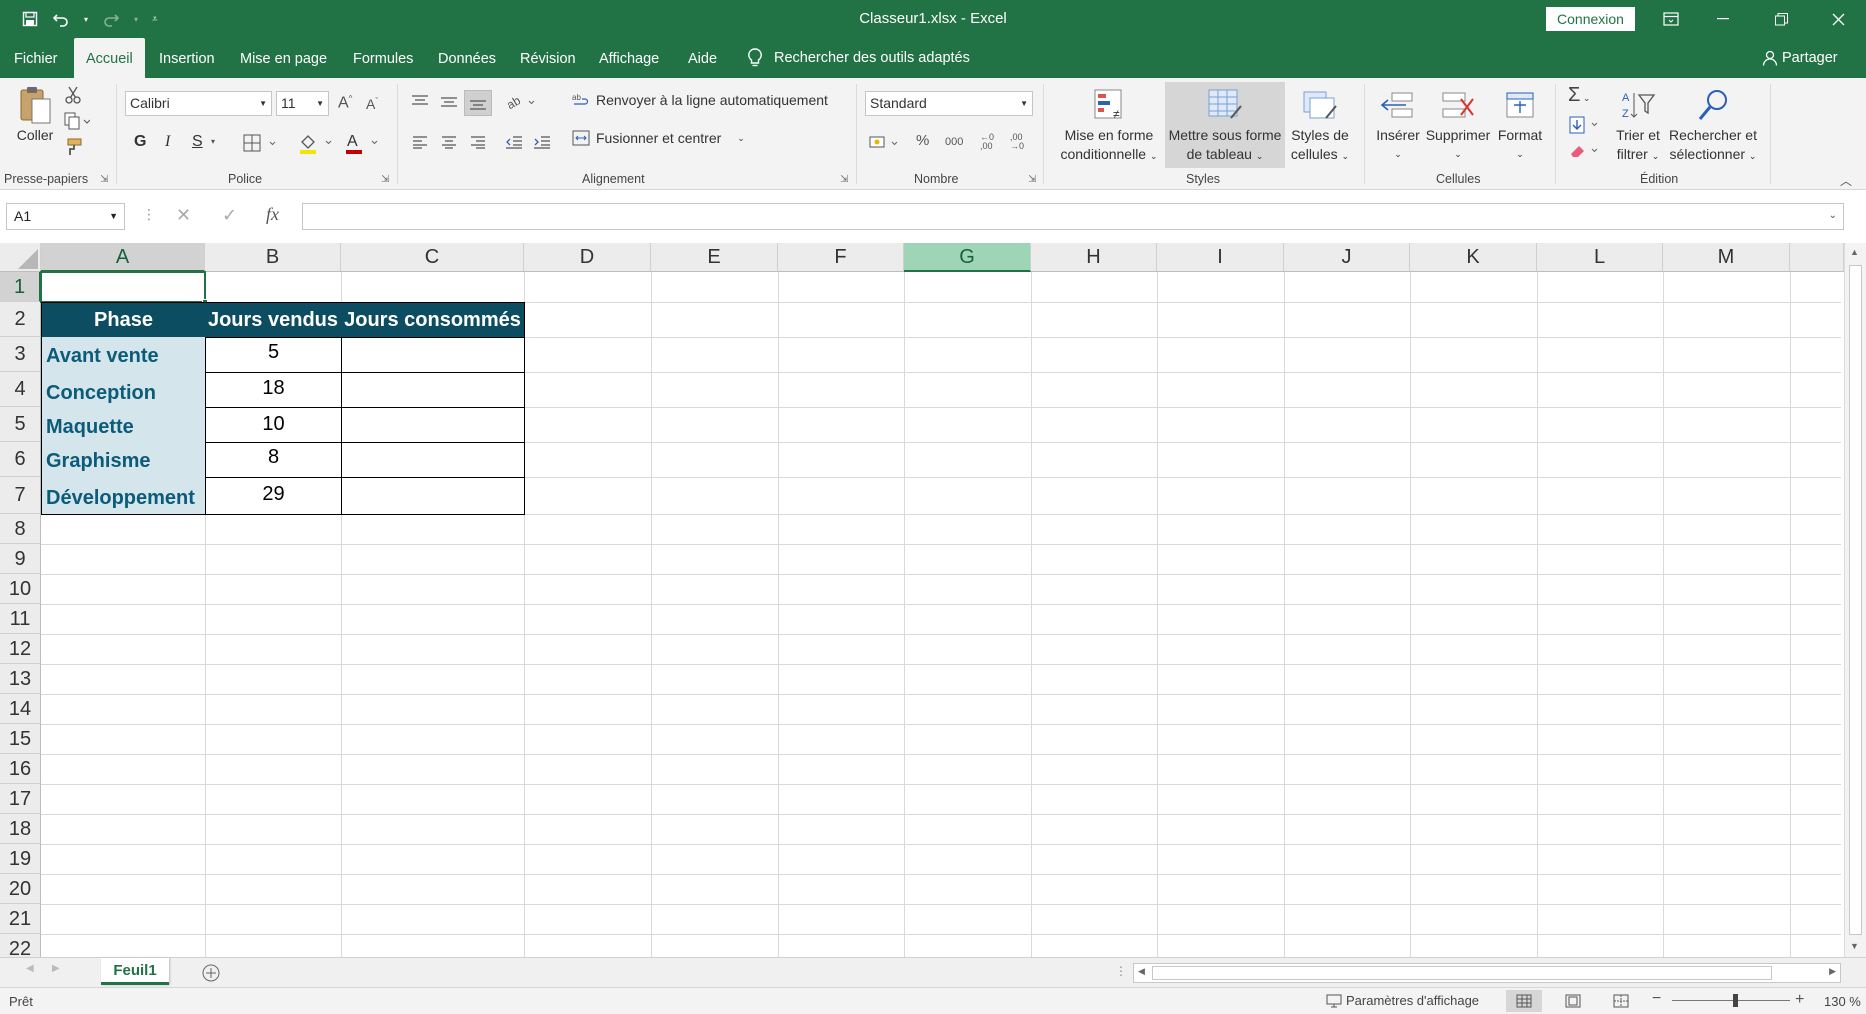 This screenshot has height=1014, width=1866. I want to click on insert-function-button: fx, so click(272, 214).